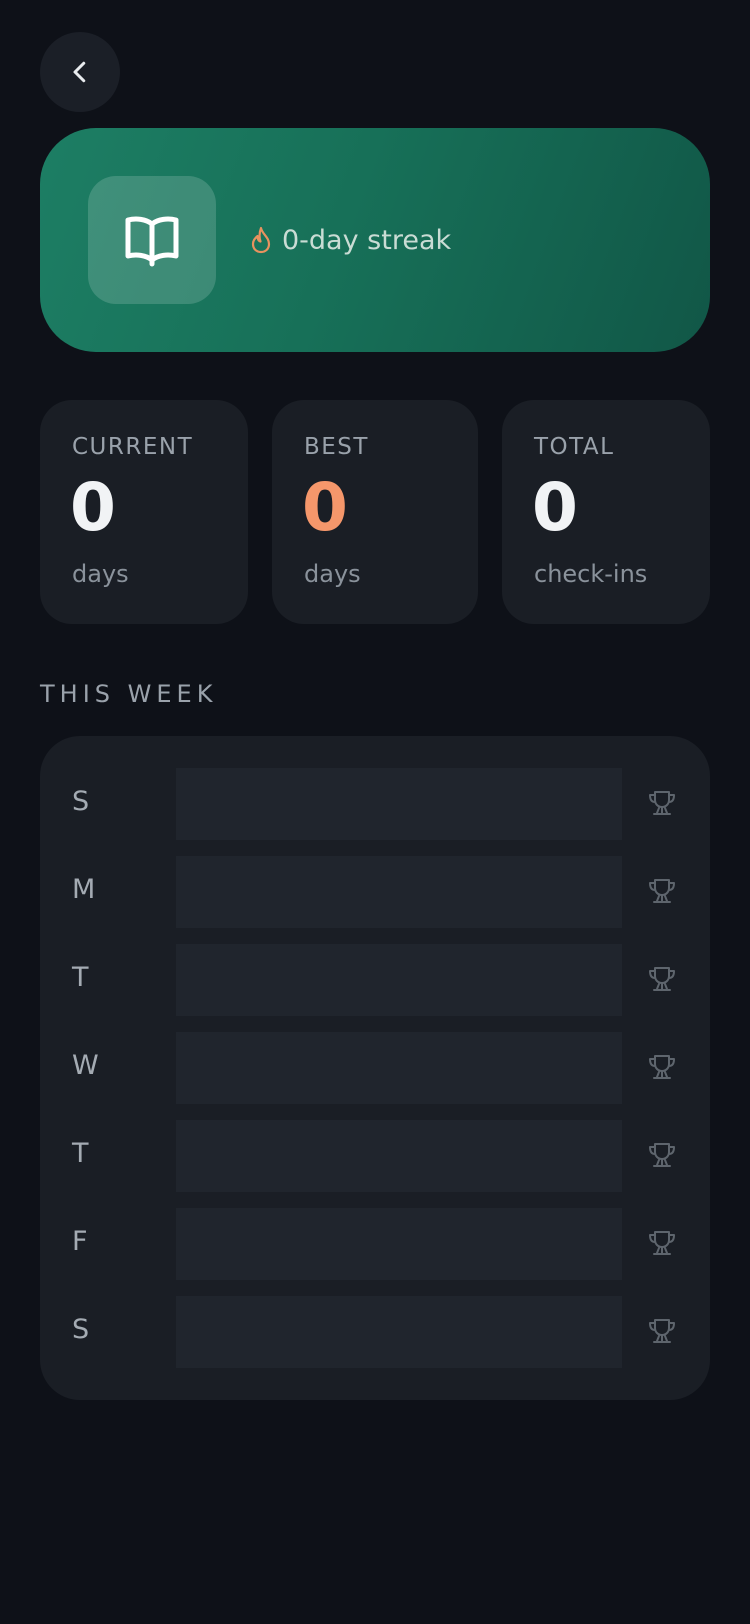  I want to click on section-title: THIS WEEK, so click(129, 694).